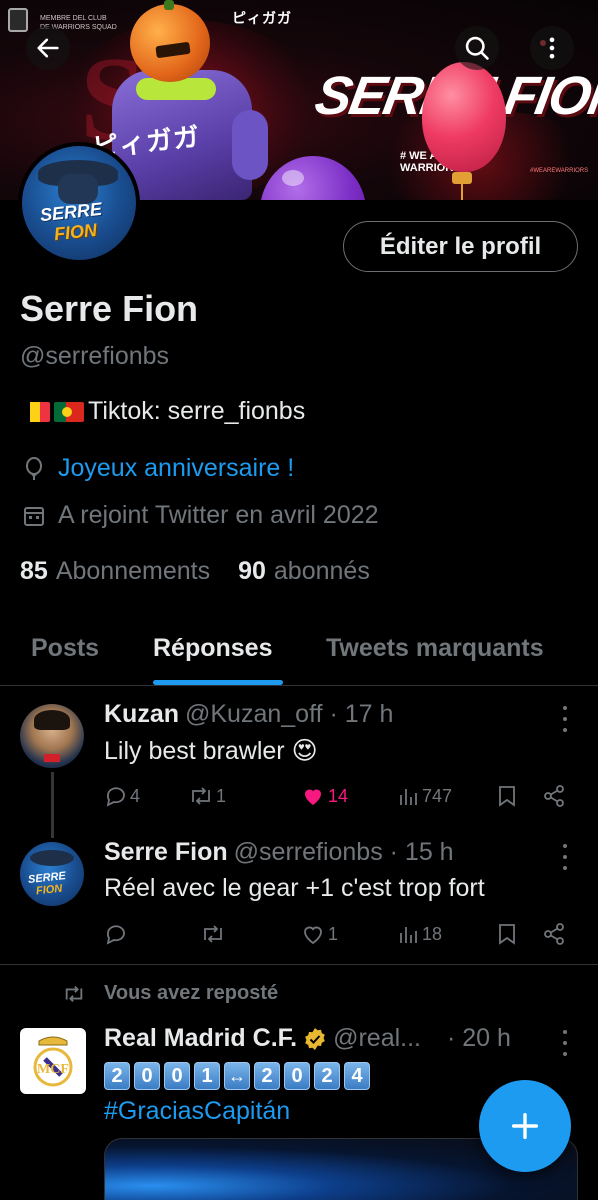 The width and height of the screenshot is (598, 1200). What do you see at coordinates (52, 805) in the screenshot?
I see `thread-connector` at bounding box center [52, 805].